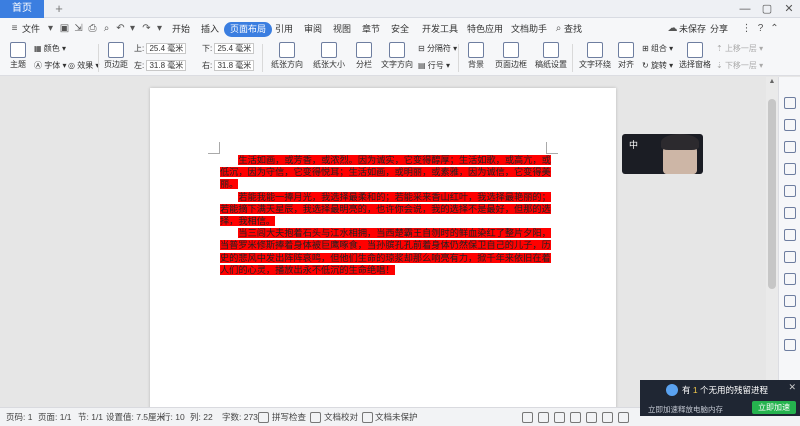  What do you see at coordinates (623, 417) in the screenshot?
I see `view-write-icon` at bounding box center [623, 417].